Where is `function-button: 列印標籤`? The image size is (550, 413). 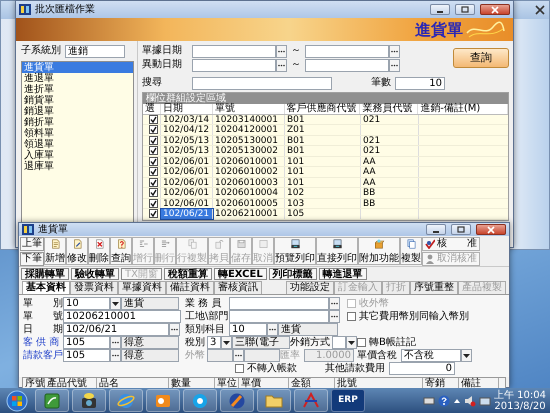
function-button: 列印標籤 is located at coordinates (292, 274).